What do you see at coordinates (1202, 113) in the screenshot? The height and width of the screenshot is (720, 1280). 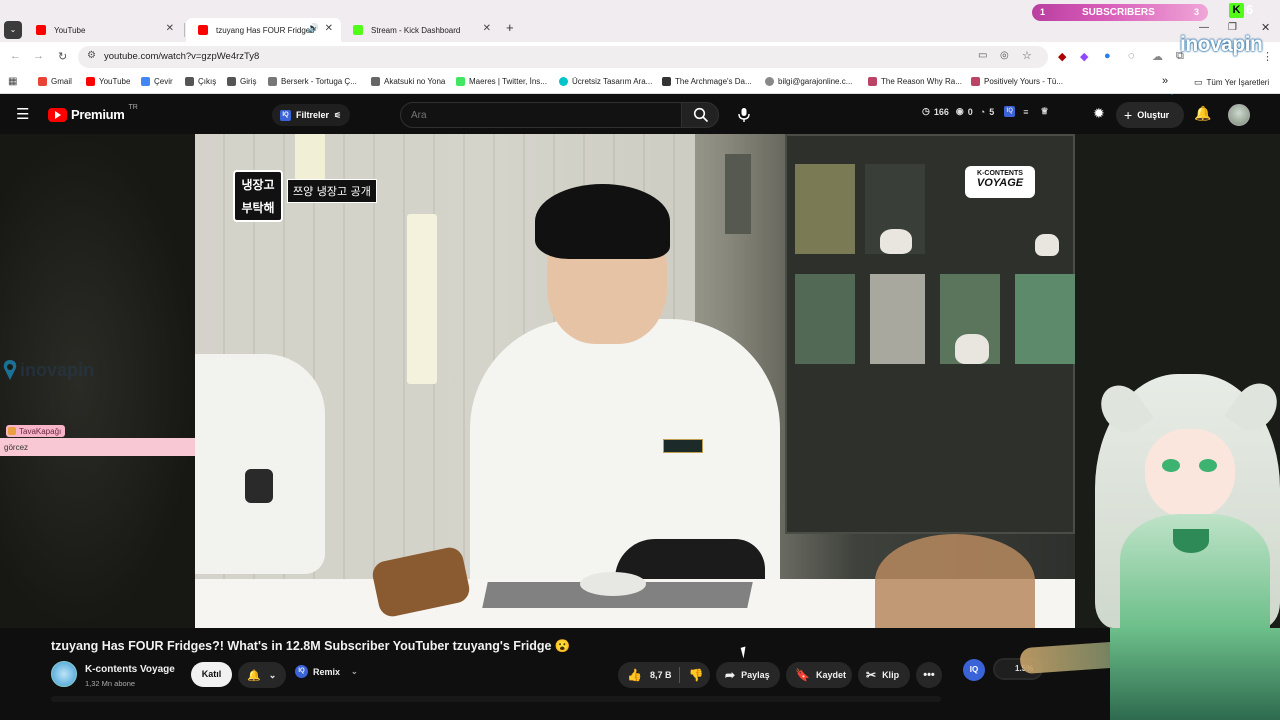 I see `notifications-bell-icon: 🔔` at bounding box center [1202, 113].